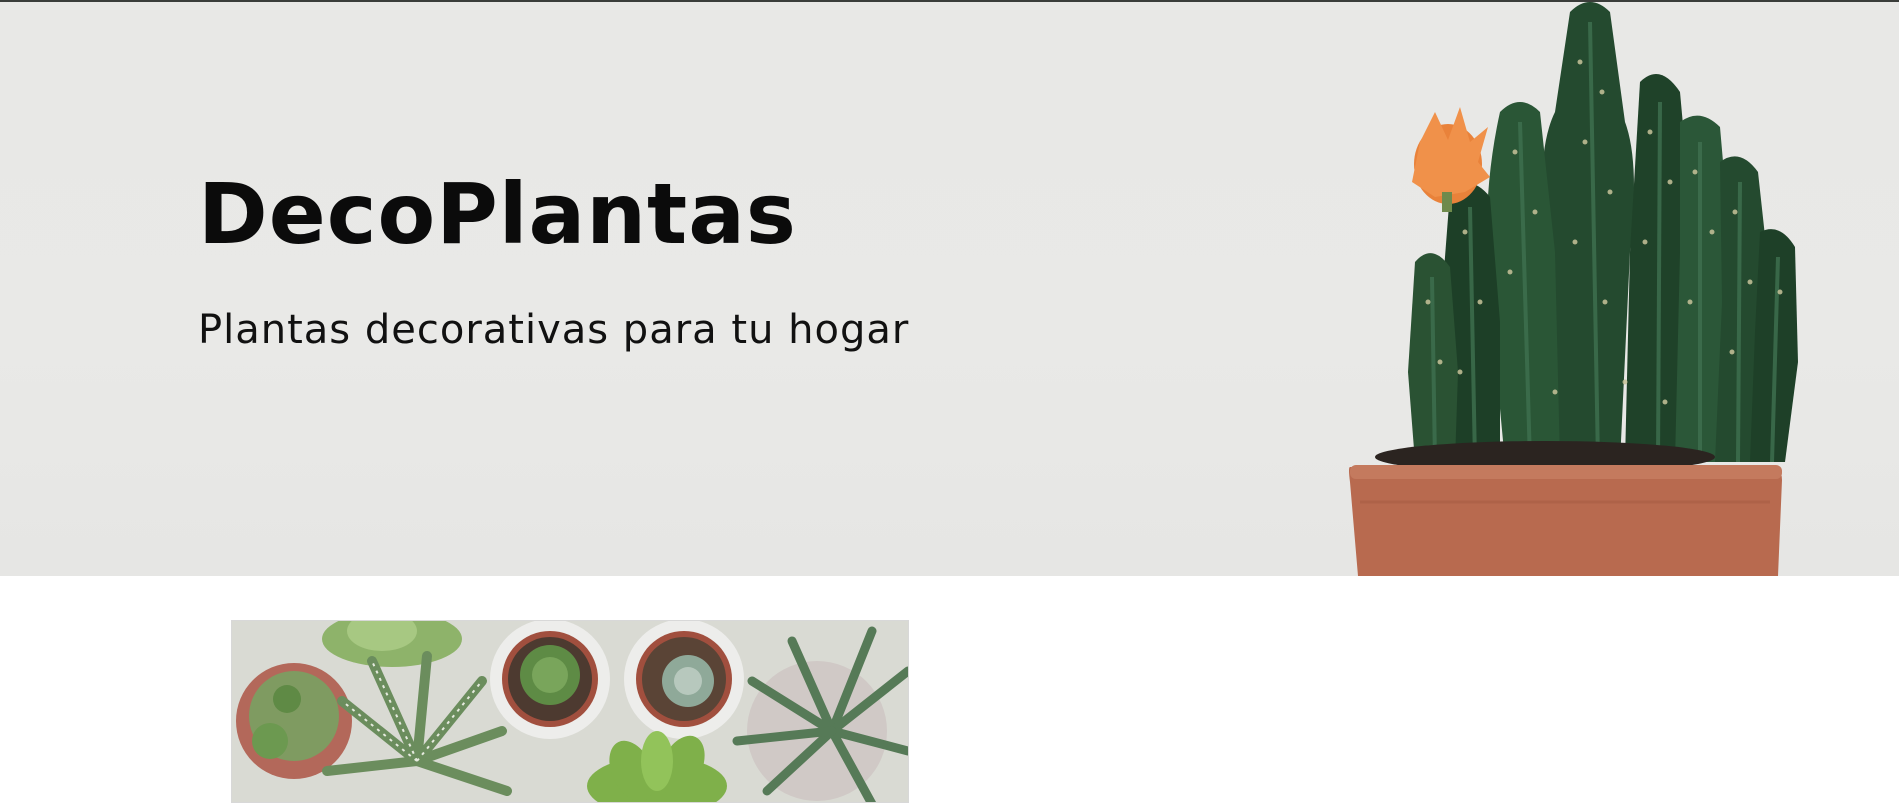  What do you see at coordinates (554, 330) in the screenshot?
I see `site-tagline: Plantas decorativas para tu hogar` at bounding box center [554, 330].